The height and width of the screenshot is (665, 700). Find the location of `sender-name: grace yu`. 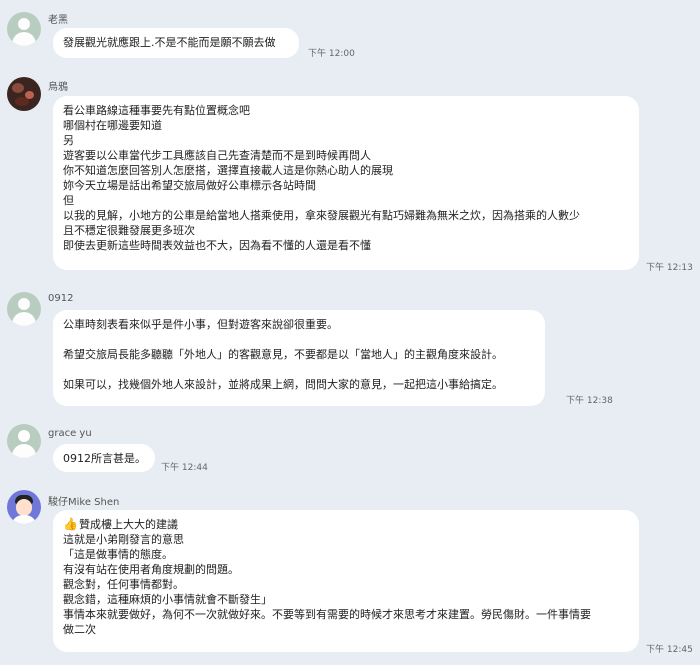

sender-name: grace yu is located at coordinates (70, 433).